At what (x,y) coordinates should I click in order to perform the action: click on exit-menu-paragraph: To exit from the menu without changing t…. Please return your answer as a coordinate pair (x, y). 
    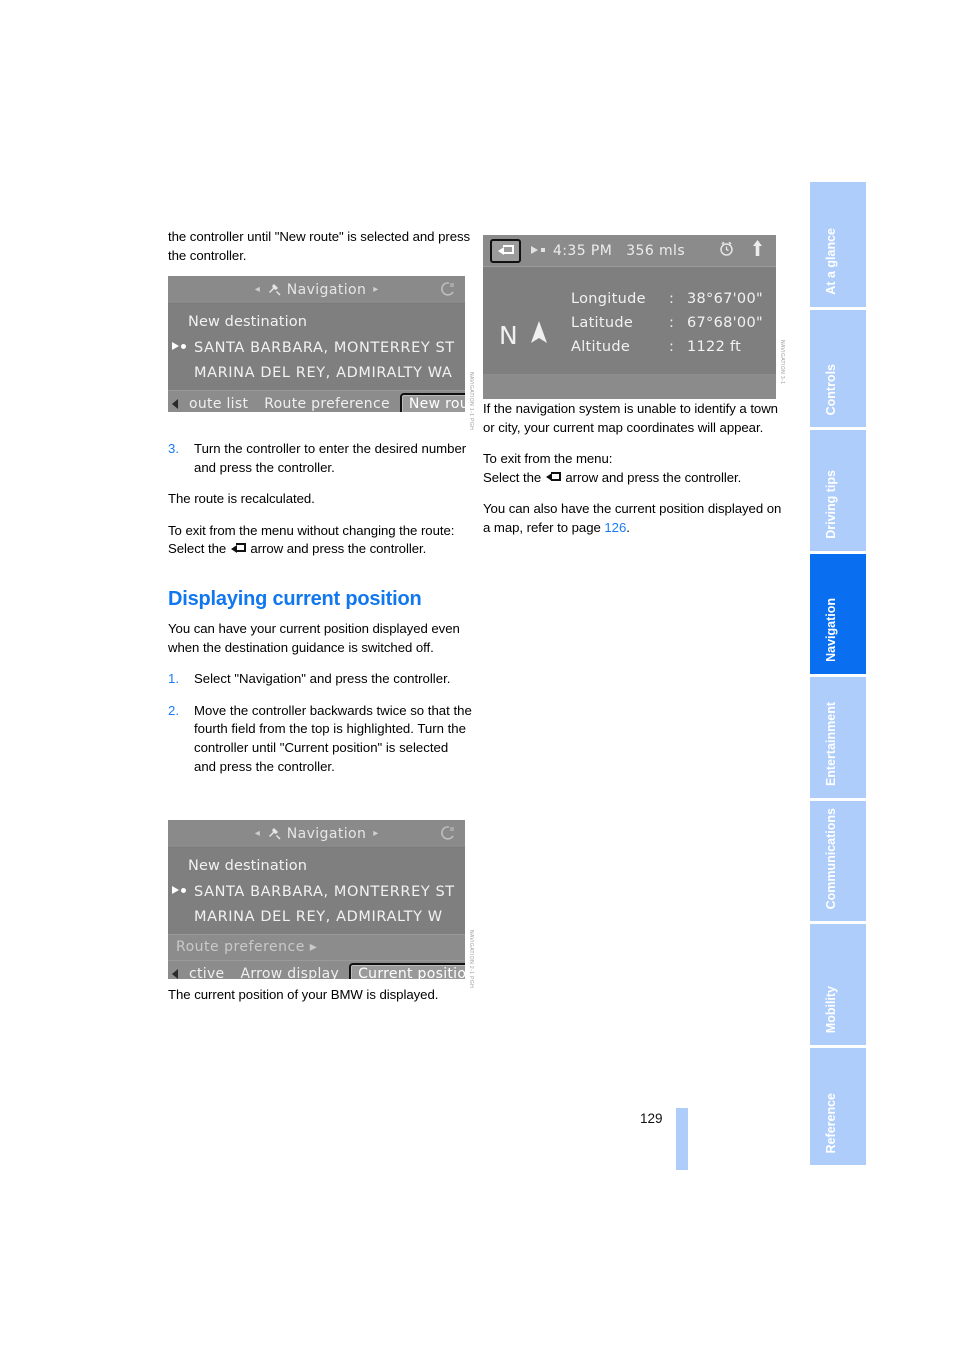
    Looking at the image, I should click on (311, 530).